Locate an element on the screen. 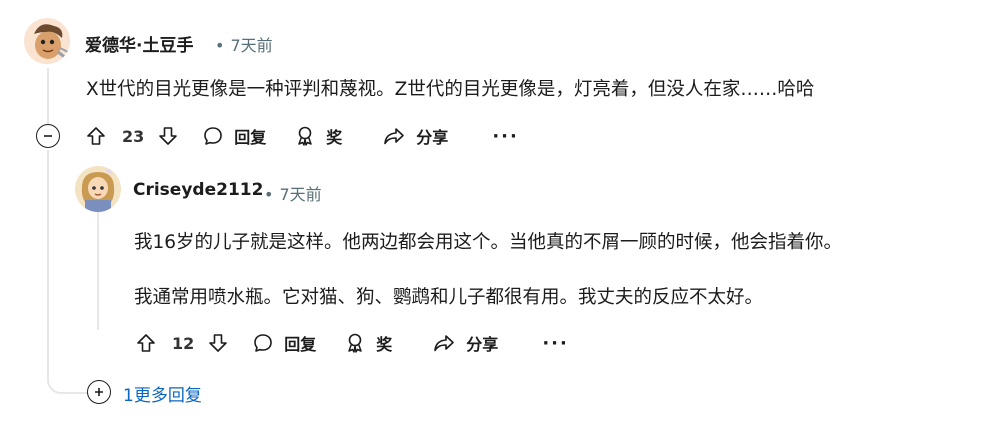 The image size is (1000, 428). collapse-thread-button is located at coordinates (48, 136).